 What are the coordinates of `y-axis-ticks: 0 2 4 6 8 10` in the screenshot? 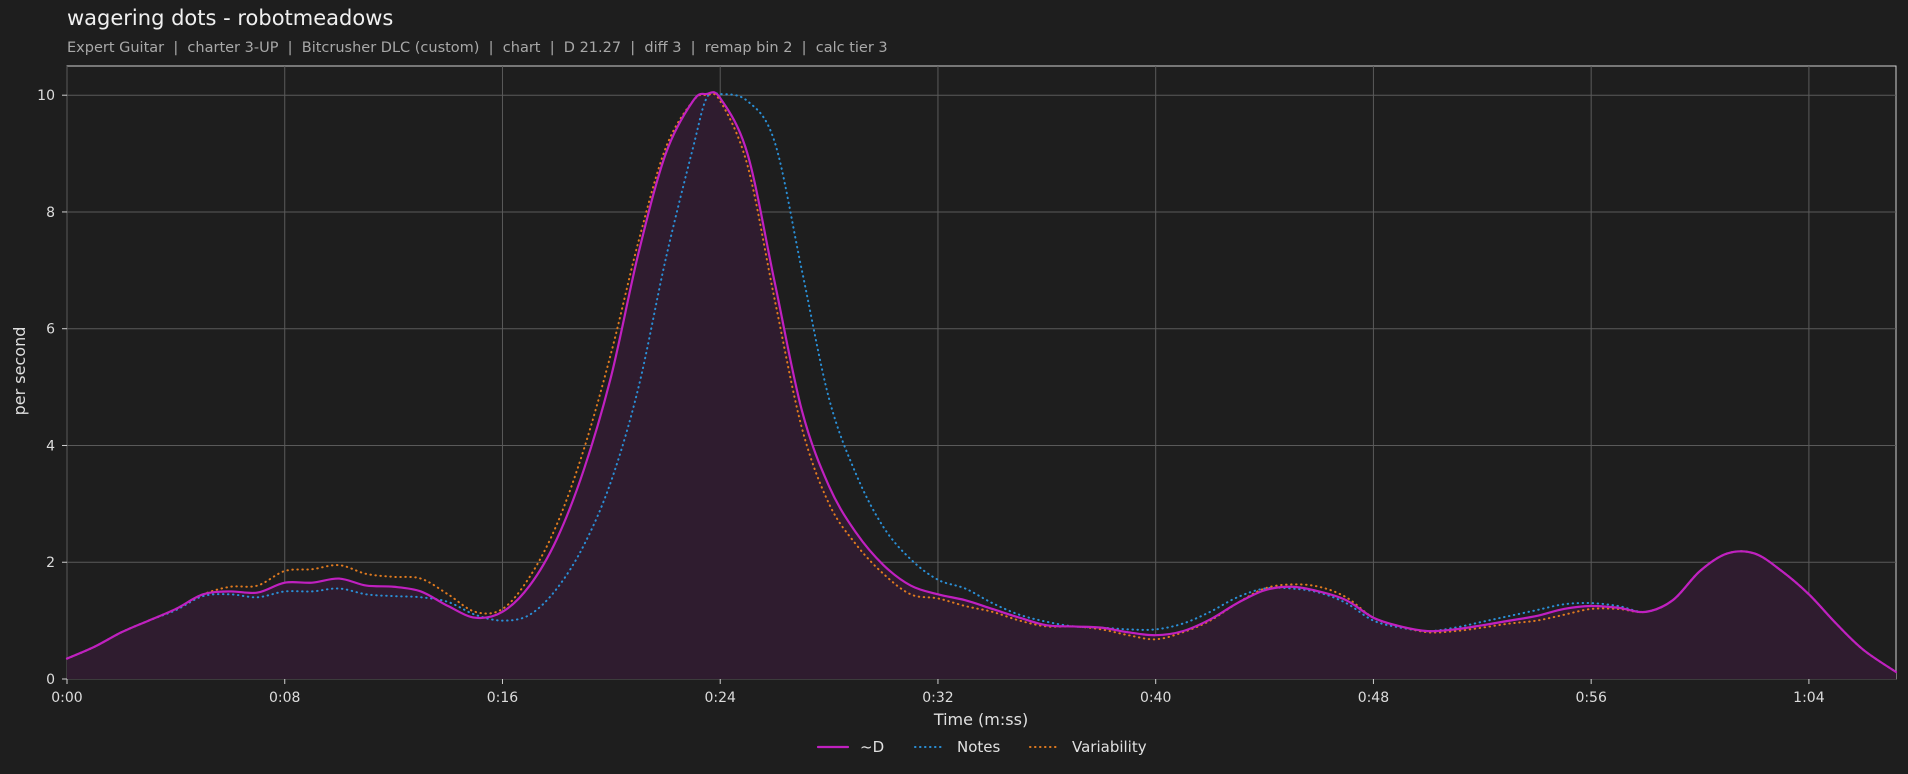 It's located at (52, 388).